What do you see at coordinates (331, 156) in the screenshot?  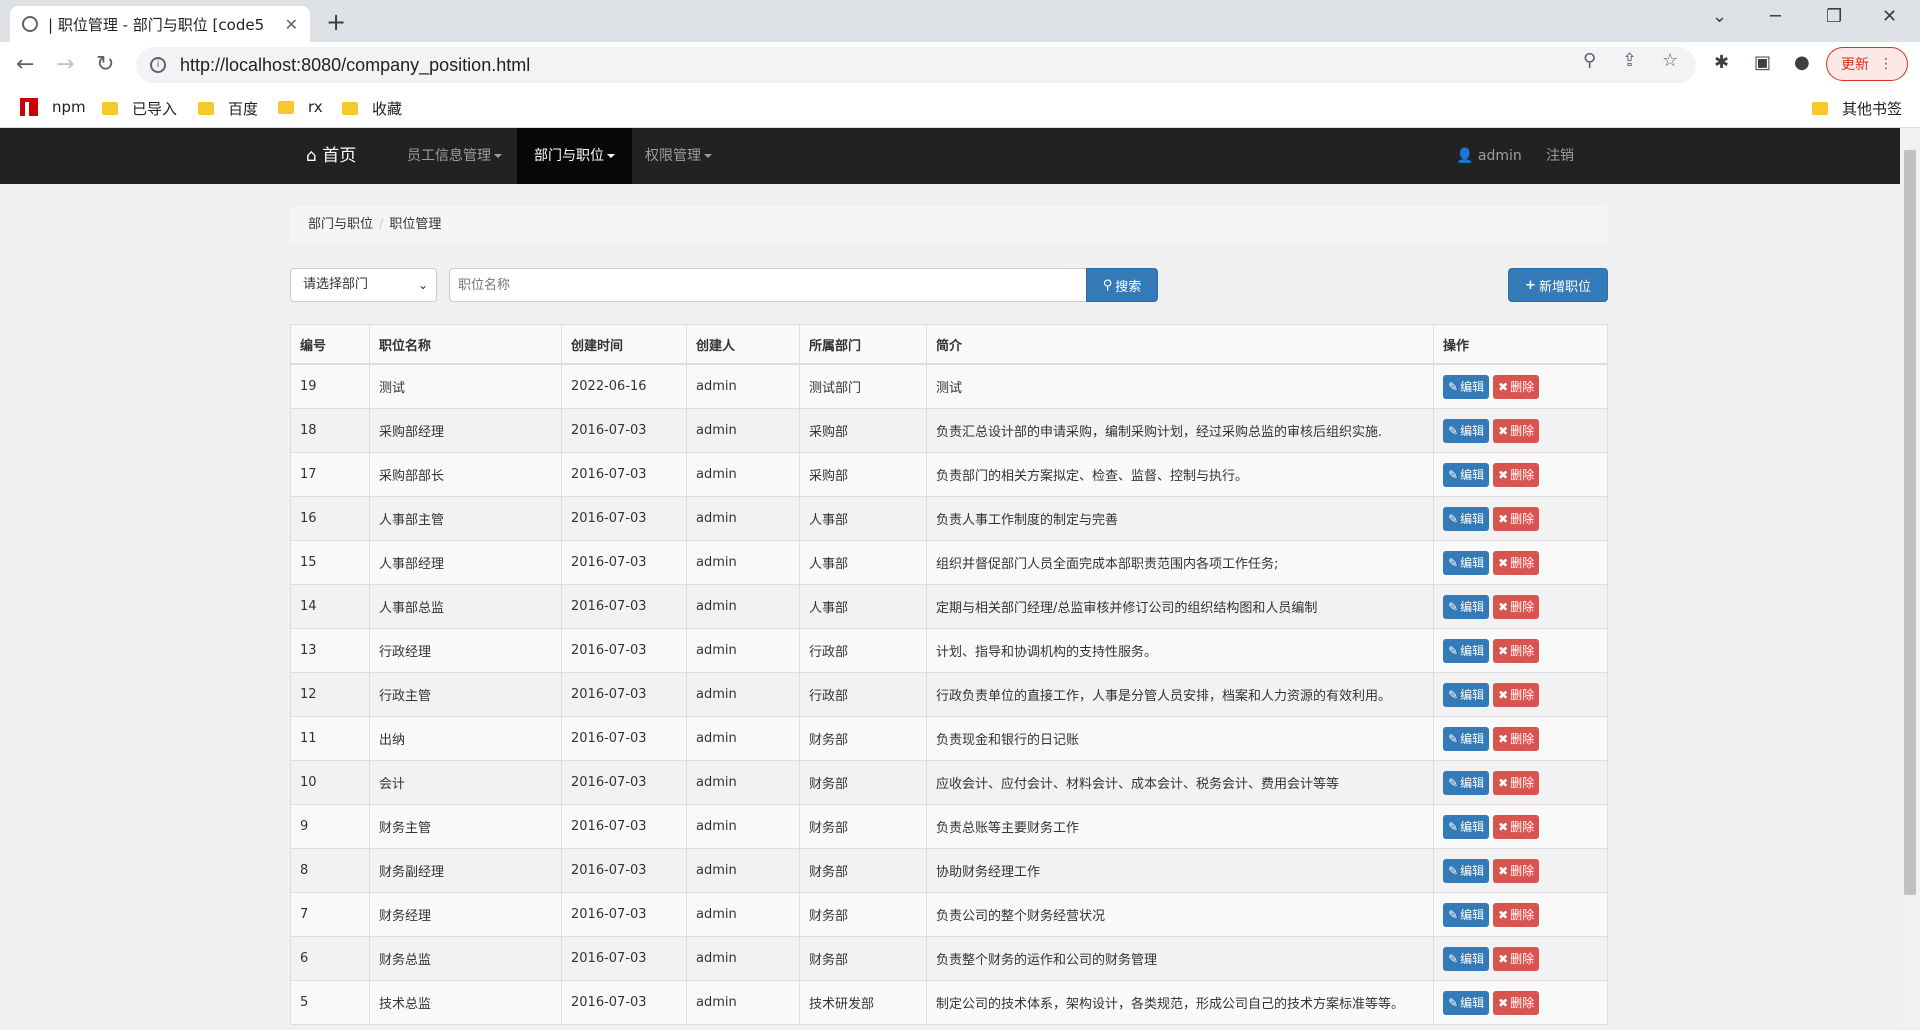 I see `nav-home: ⌂ 首页` at bounding box center [331, 156].